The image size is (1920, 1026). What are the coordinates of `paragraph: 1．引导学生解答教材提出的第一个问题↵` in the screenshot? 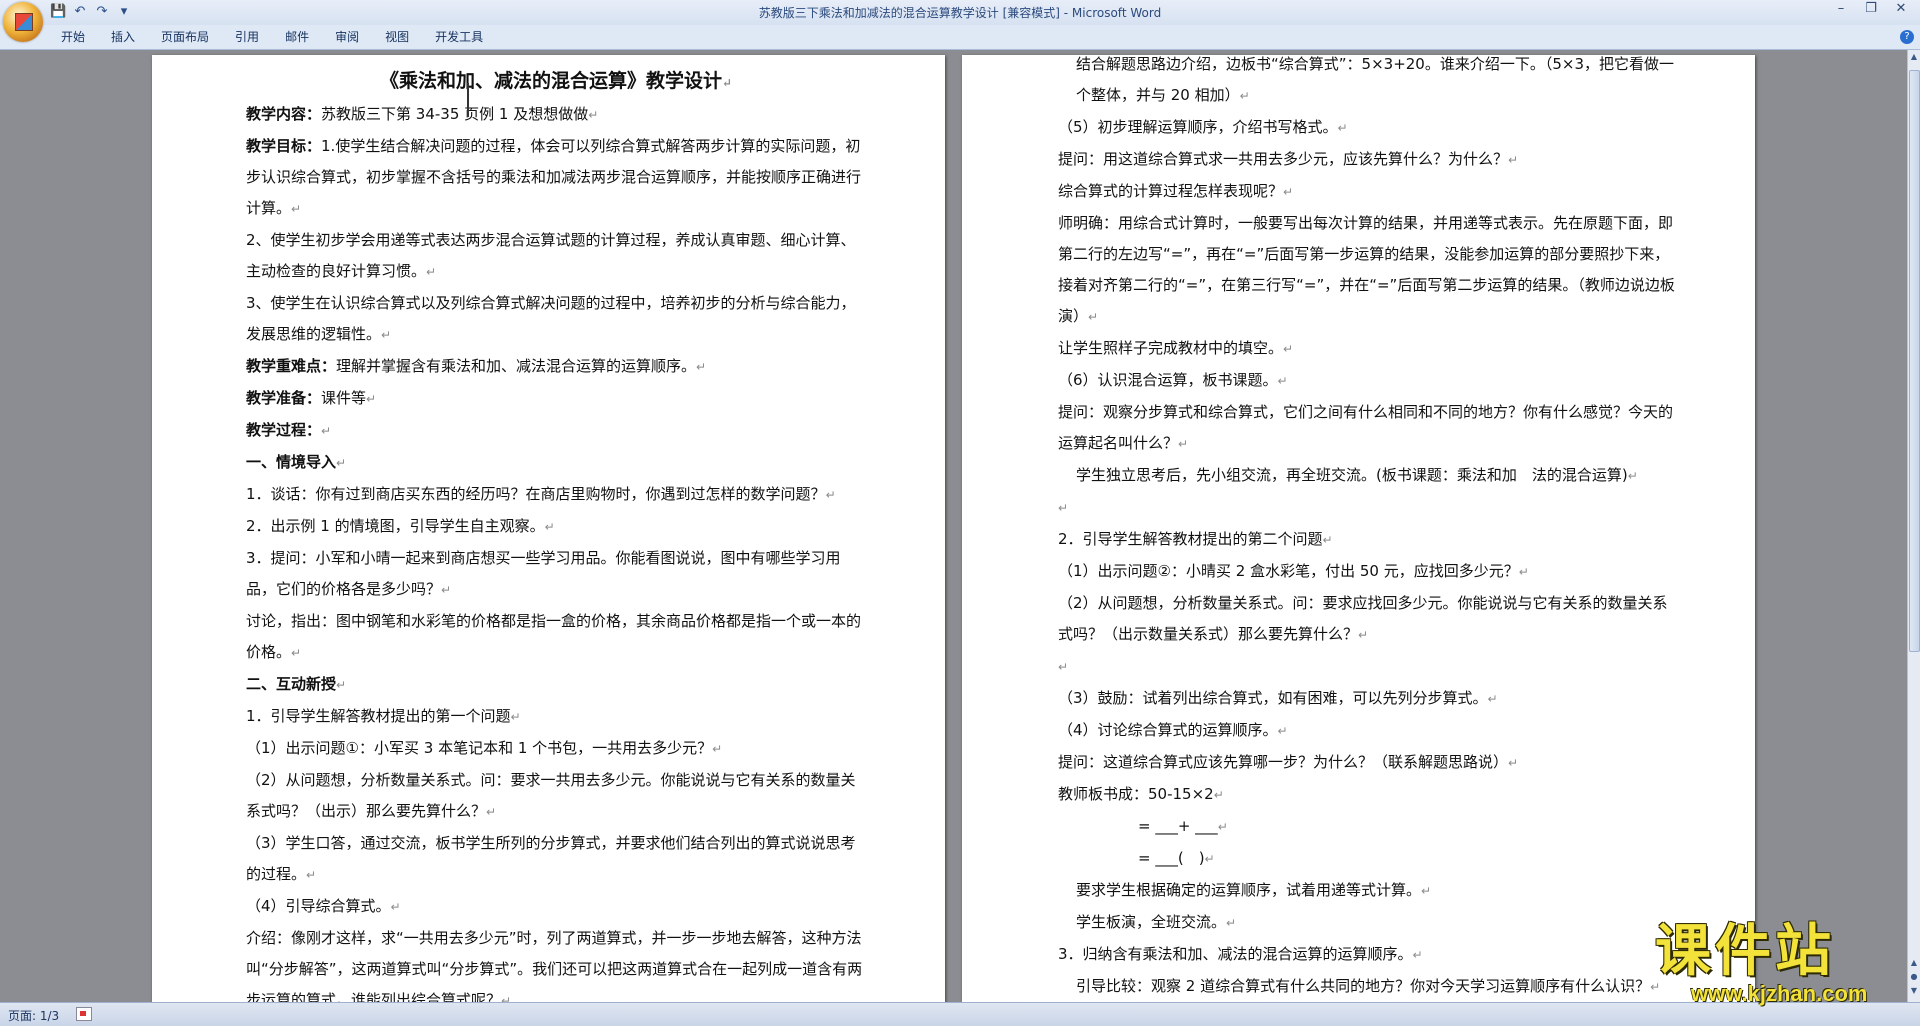 It's located at (383, 716).